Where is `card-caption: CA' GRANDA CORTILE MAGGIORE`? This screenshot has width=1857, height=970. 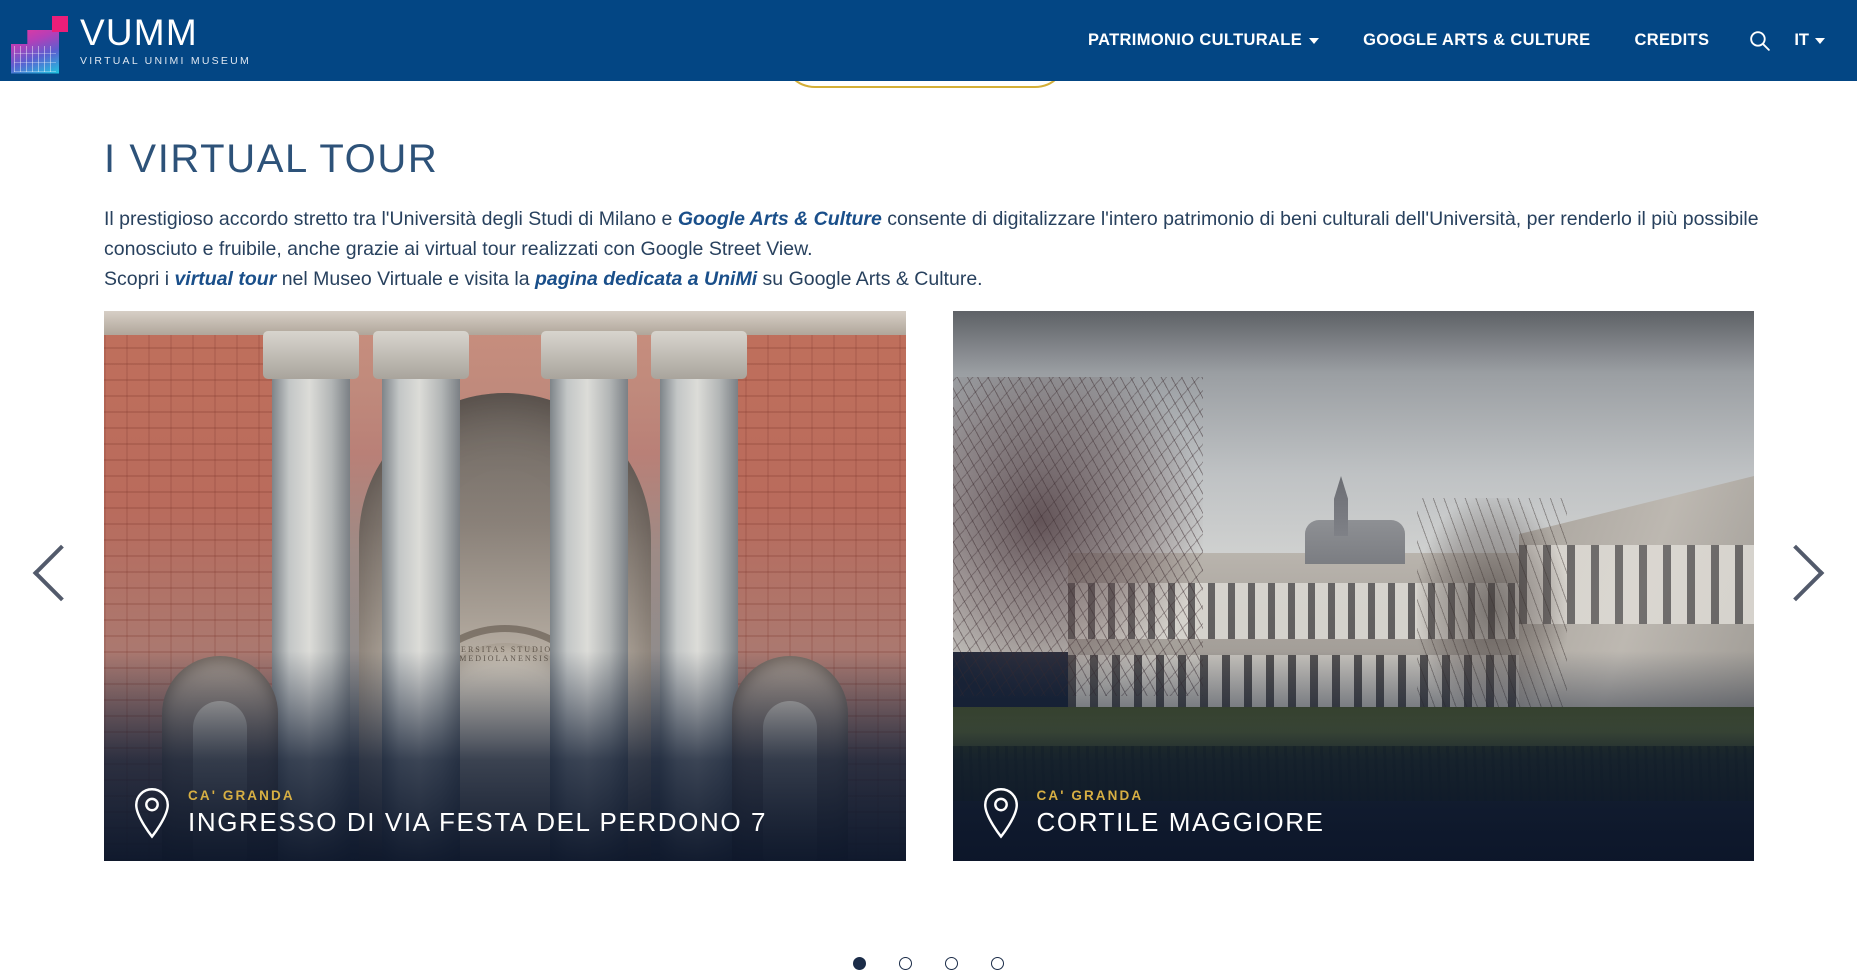 card-caption: CA' GRANDA CORTILE MAGGIORE is located at coordinates (1153, 813).